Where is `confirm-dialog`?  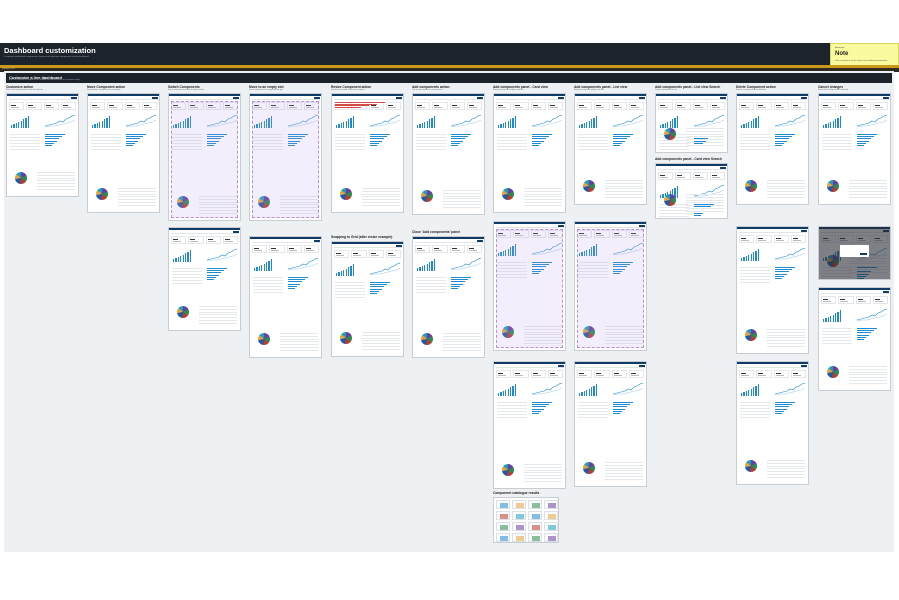 confirm-dialog is located at coordinates (854, 251).